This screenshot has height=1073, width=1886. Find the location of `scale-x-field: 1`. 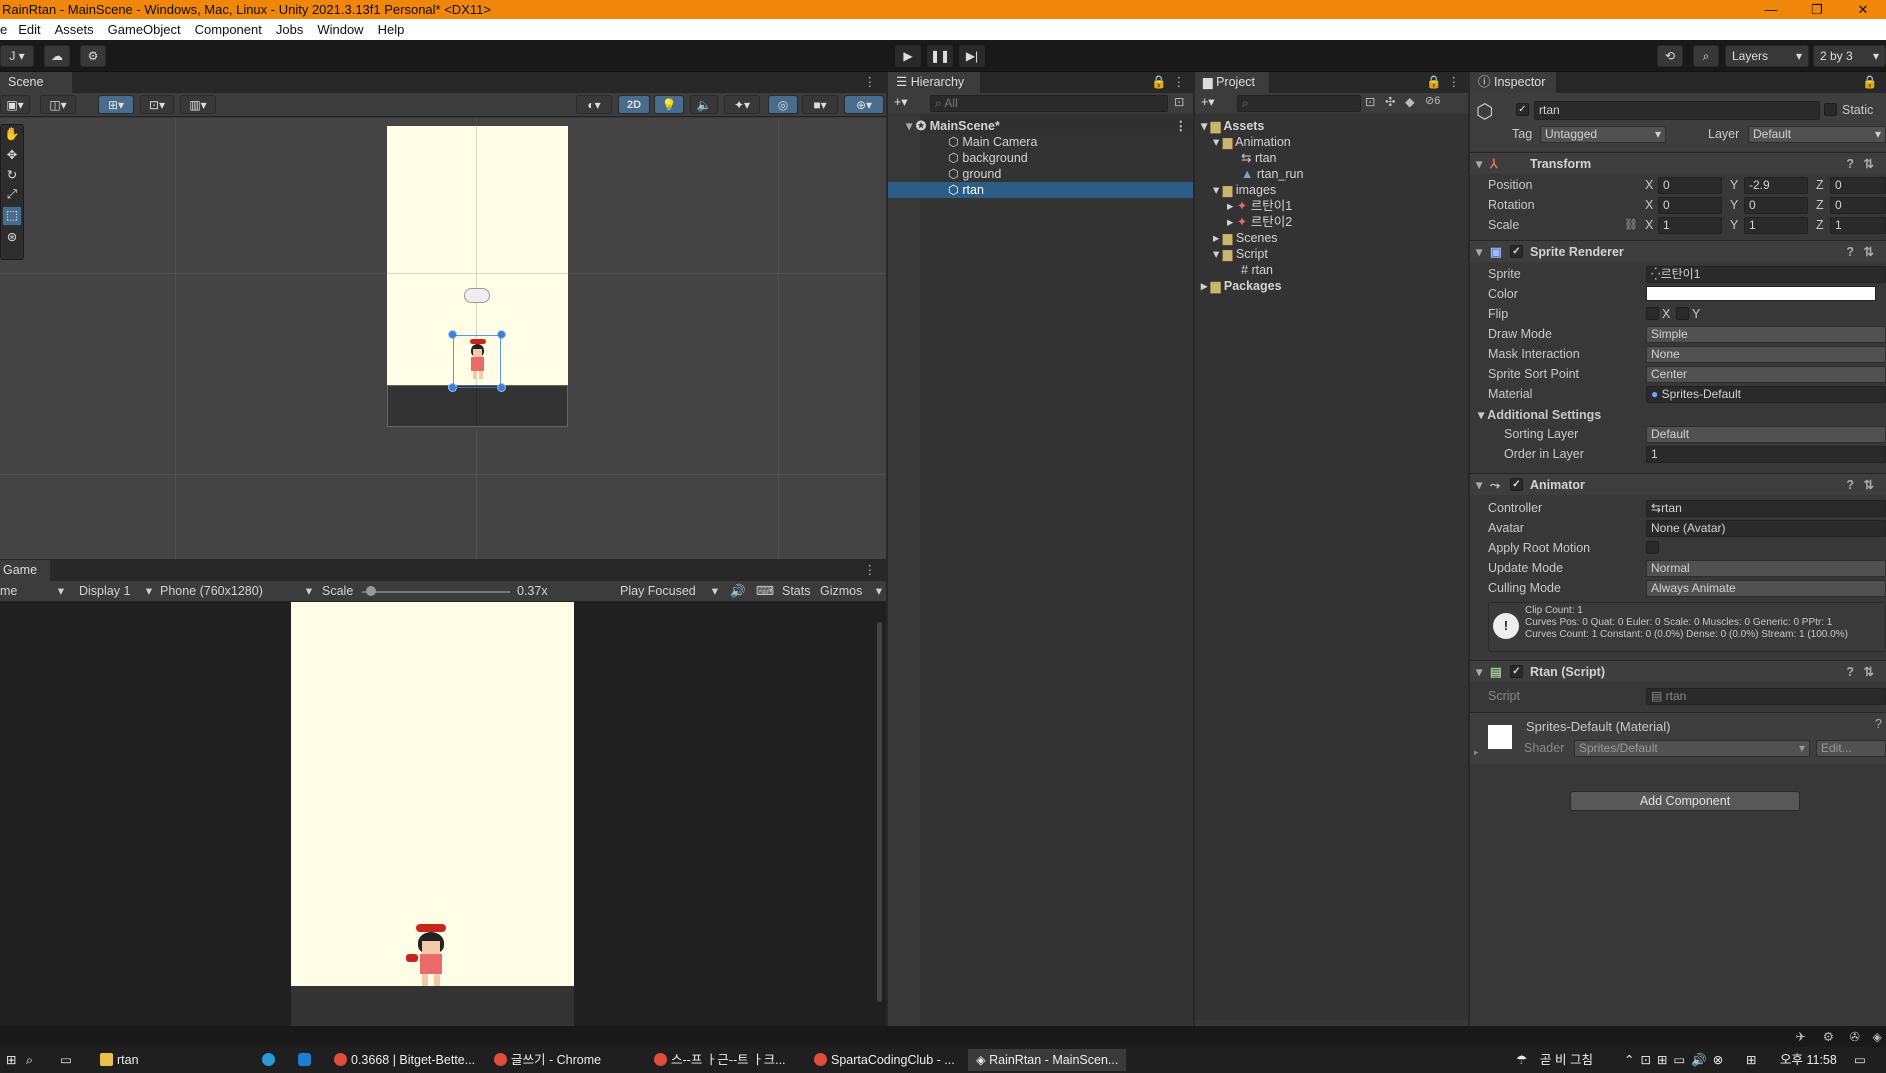

scale-x-field: 1 is located at coordinates (1690, 225).